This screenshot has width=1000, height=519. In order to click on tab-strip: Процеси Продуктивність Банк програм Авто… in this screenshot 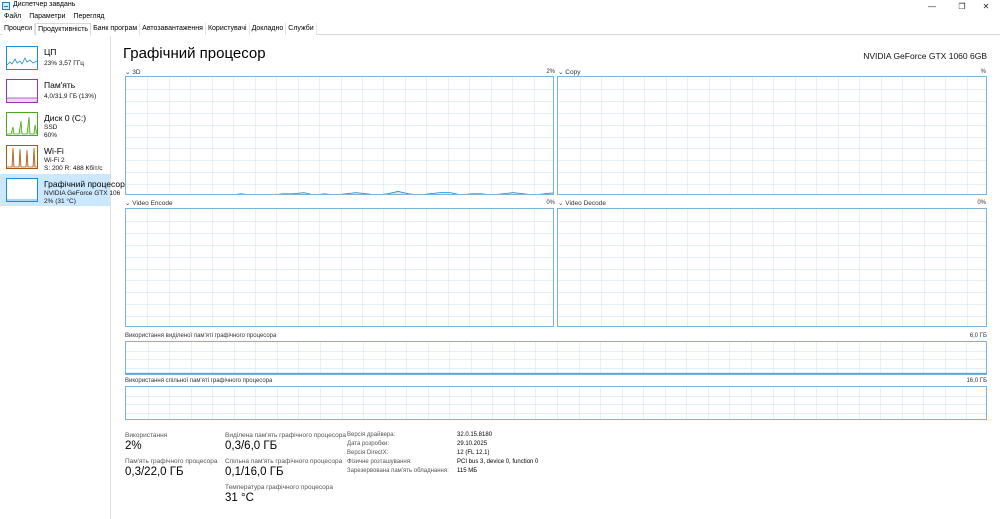, I will do `click(500, 29)`.